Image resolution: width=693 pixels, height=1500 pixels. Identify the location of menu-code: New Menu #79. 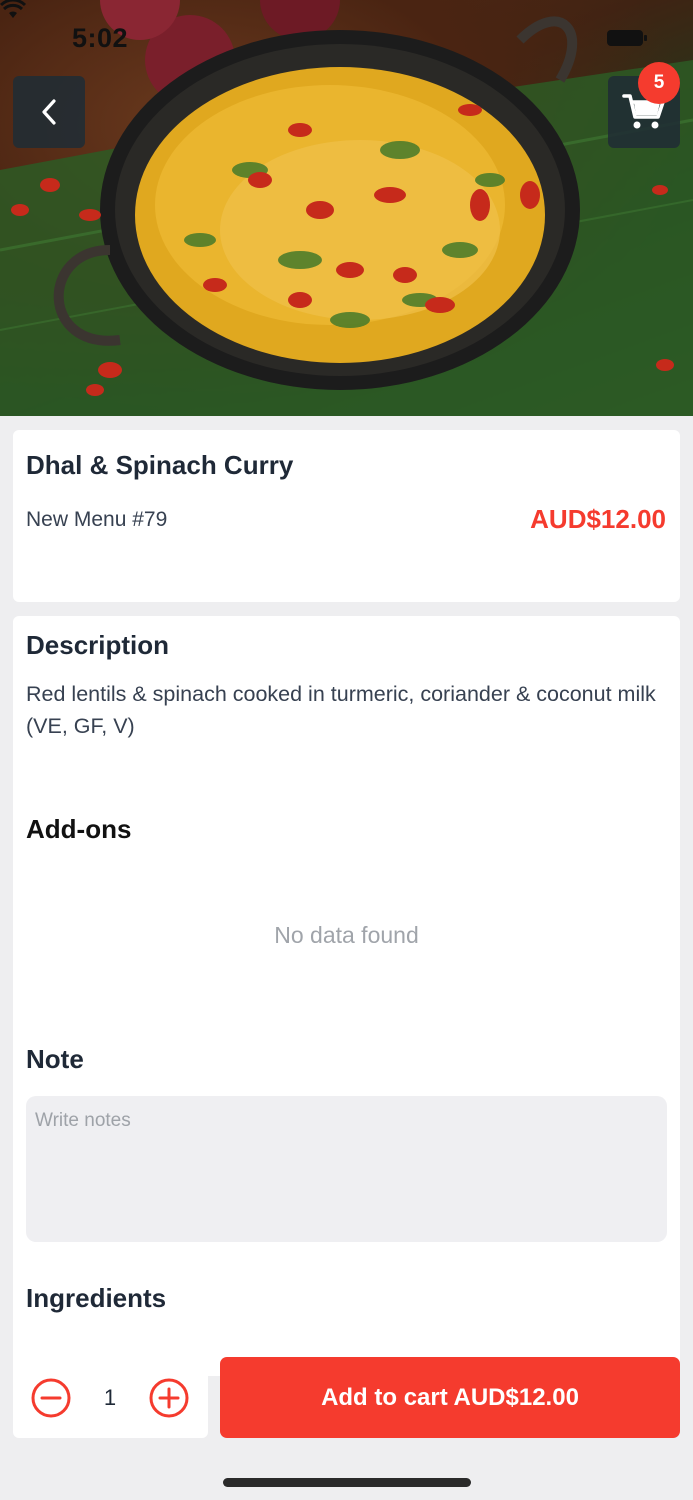
(97, 519).